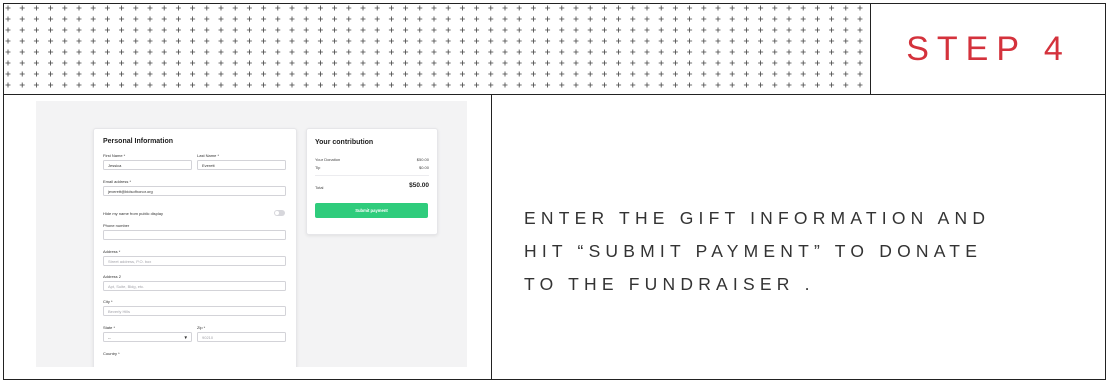 The height and width of the screenshot is (385, 1113). What do you see at coordinates (194, 311) in the screenshot?
I see `city-input: Beverly Hills` at bounding box center [194, 311].